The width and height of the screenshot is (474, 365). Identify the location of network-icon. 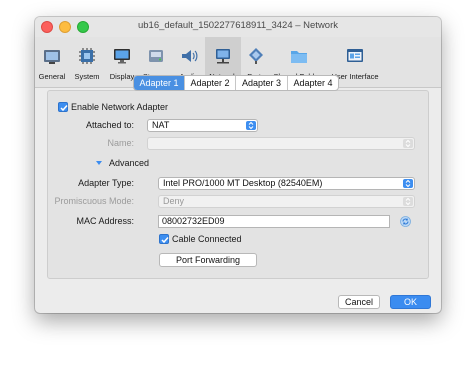
(223, 56).